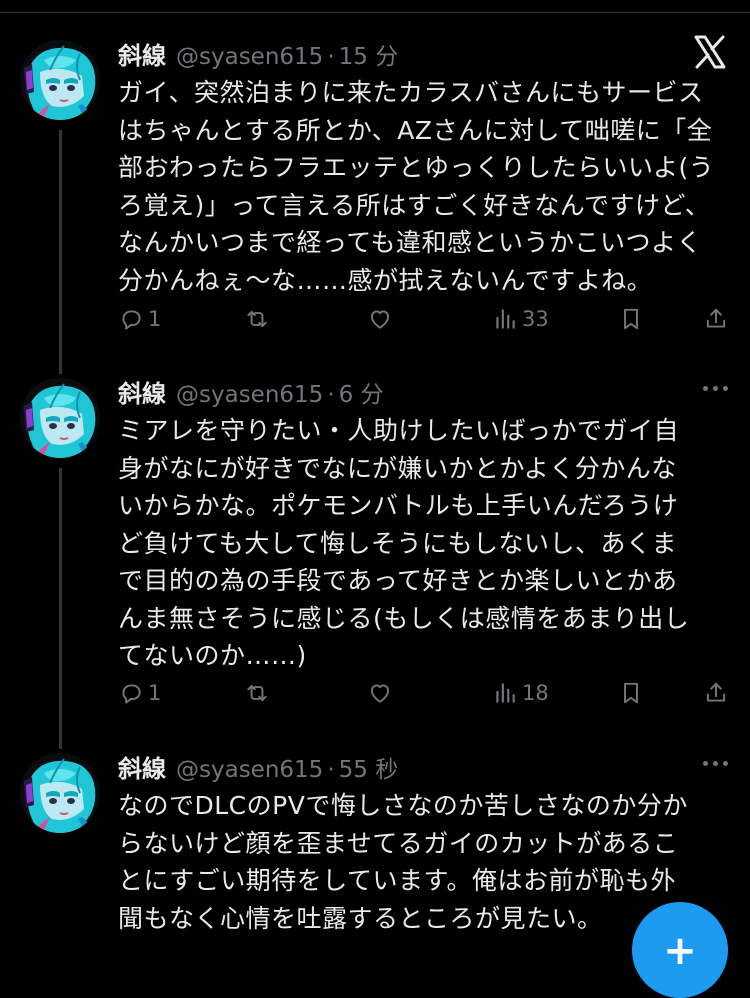 The width and height of the screenshot is (750, 998). I want to click on view-count: 18, so click(535, 693).